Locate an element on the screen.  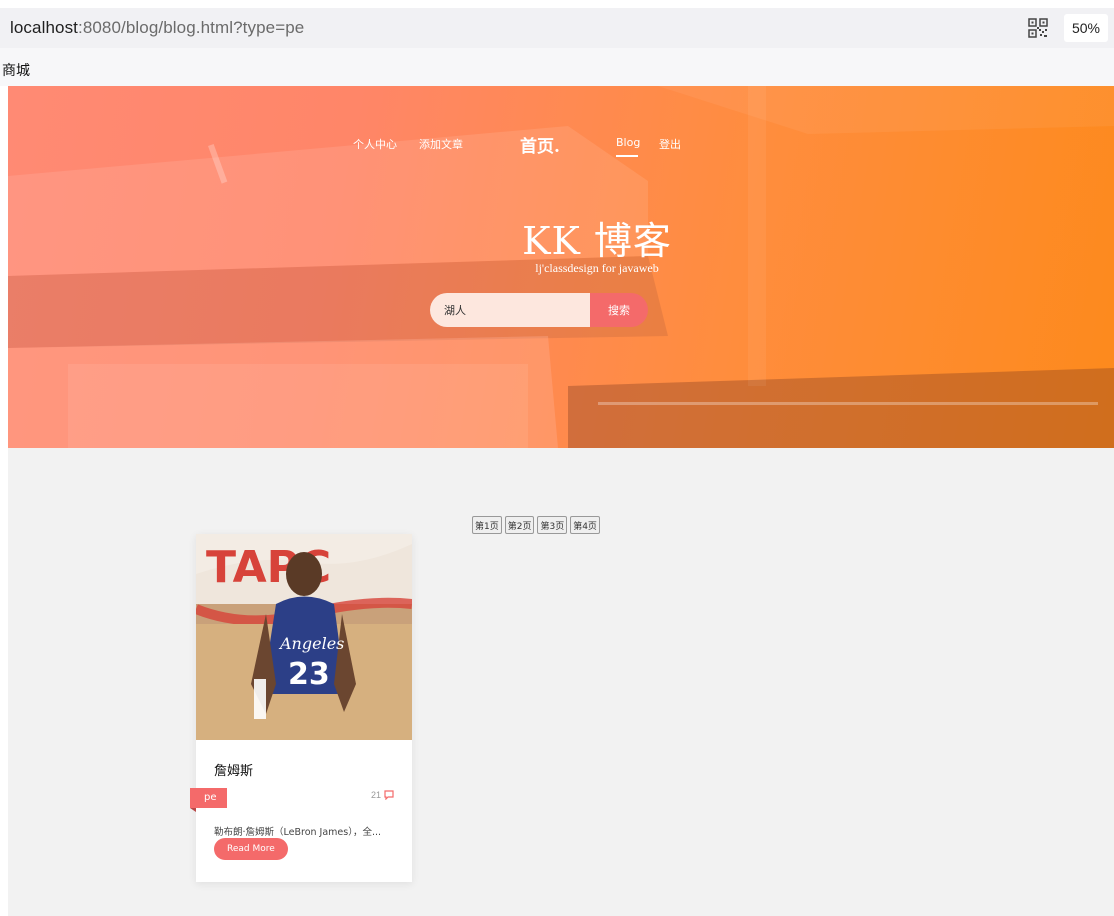
post-tag: pe is located at coordinates (208, 800).